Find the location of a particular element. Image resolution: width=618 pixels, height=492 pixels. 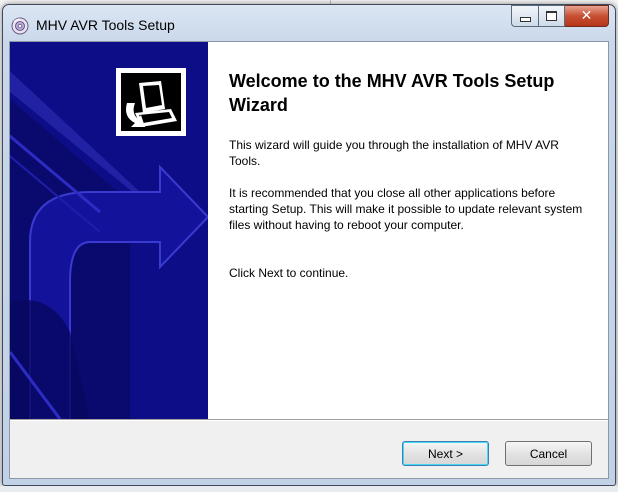

maximize-button is located at coordinates (551, 16).